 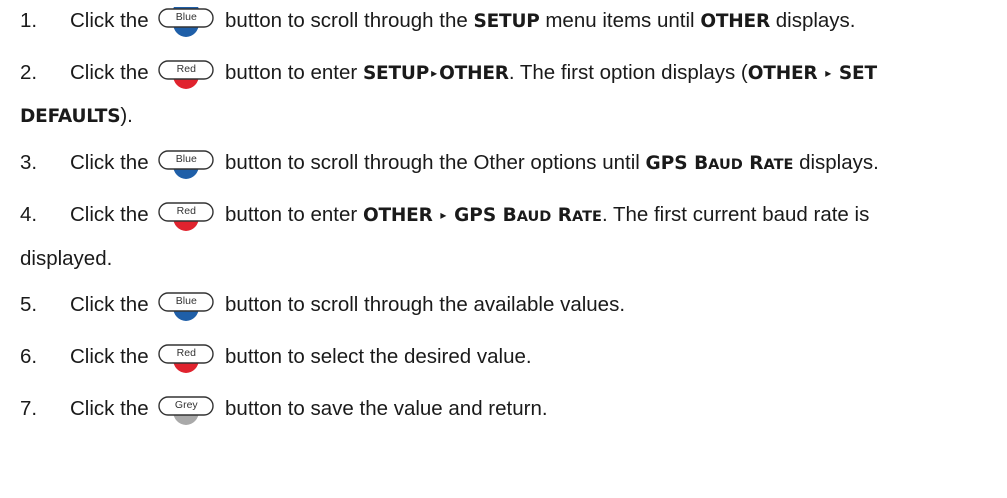 I want to click on step-text: . The first option displays (, so click(x=628, y=72).